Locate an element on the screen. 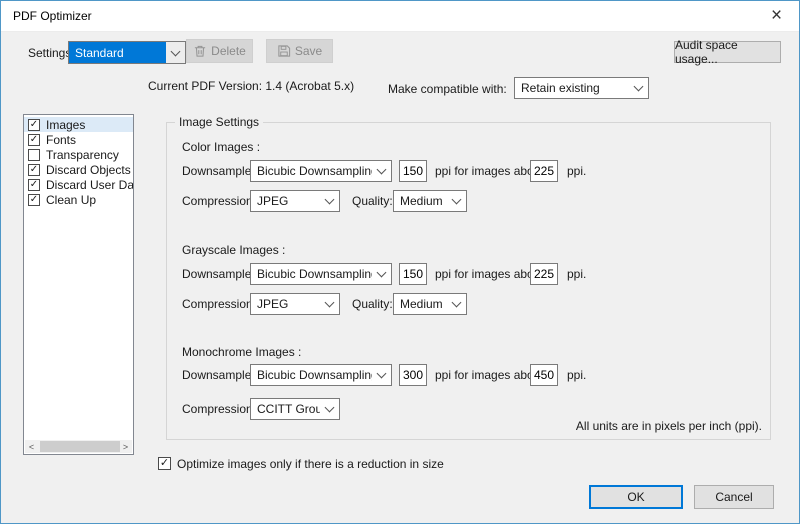  list-item-label: Images is located at coordinates (66, 124).